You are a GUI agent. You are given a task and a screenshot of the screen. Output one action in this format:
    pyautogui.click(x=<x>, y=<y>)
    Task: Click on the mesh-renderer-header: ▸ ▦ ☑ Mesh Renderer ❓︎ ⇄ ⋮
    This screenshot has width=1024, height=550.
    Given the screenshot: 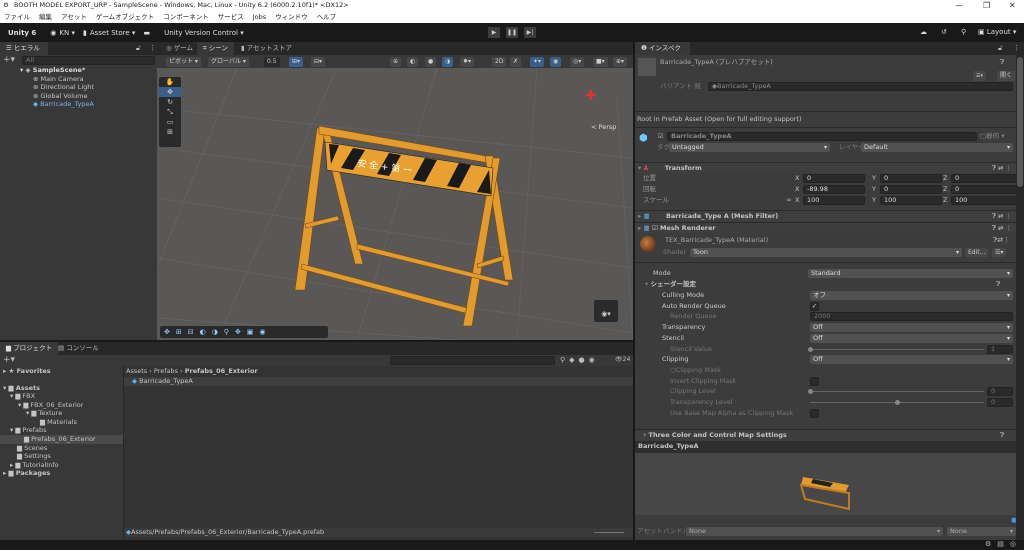 What is the action you would take?
    pyautogui.click(x=825, y=227)
    